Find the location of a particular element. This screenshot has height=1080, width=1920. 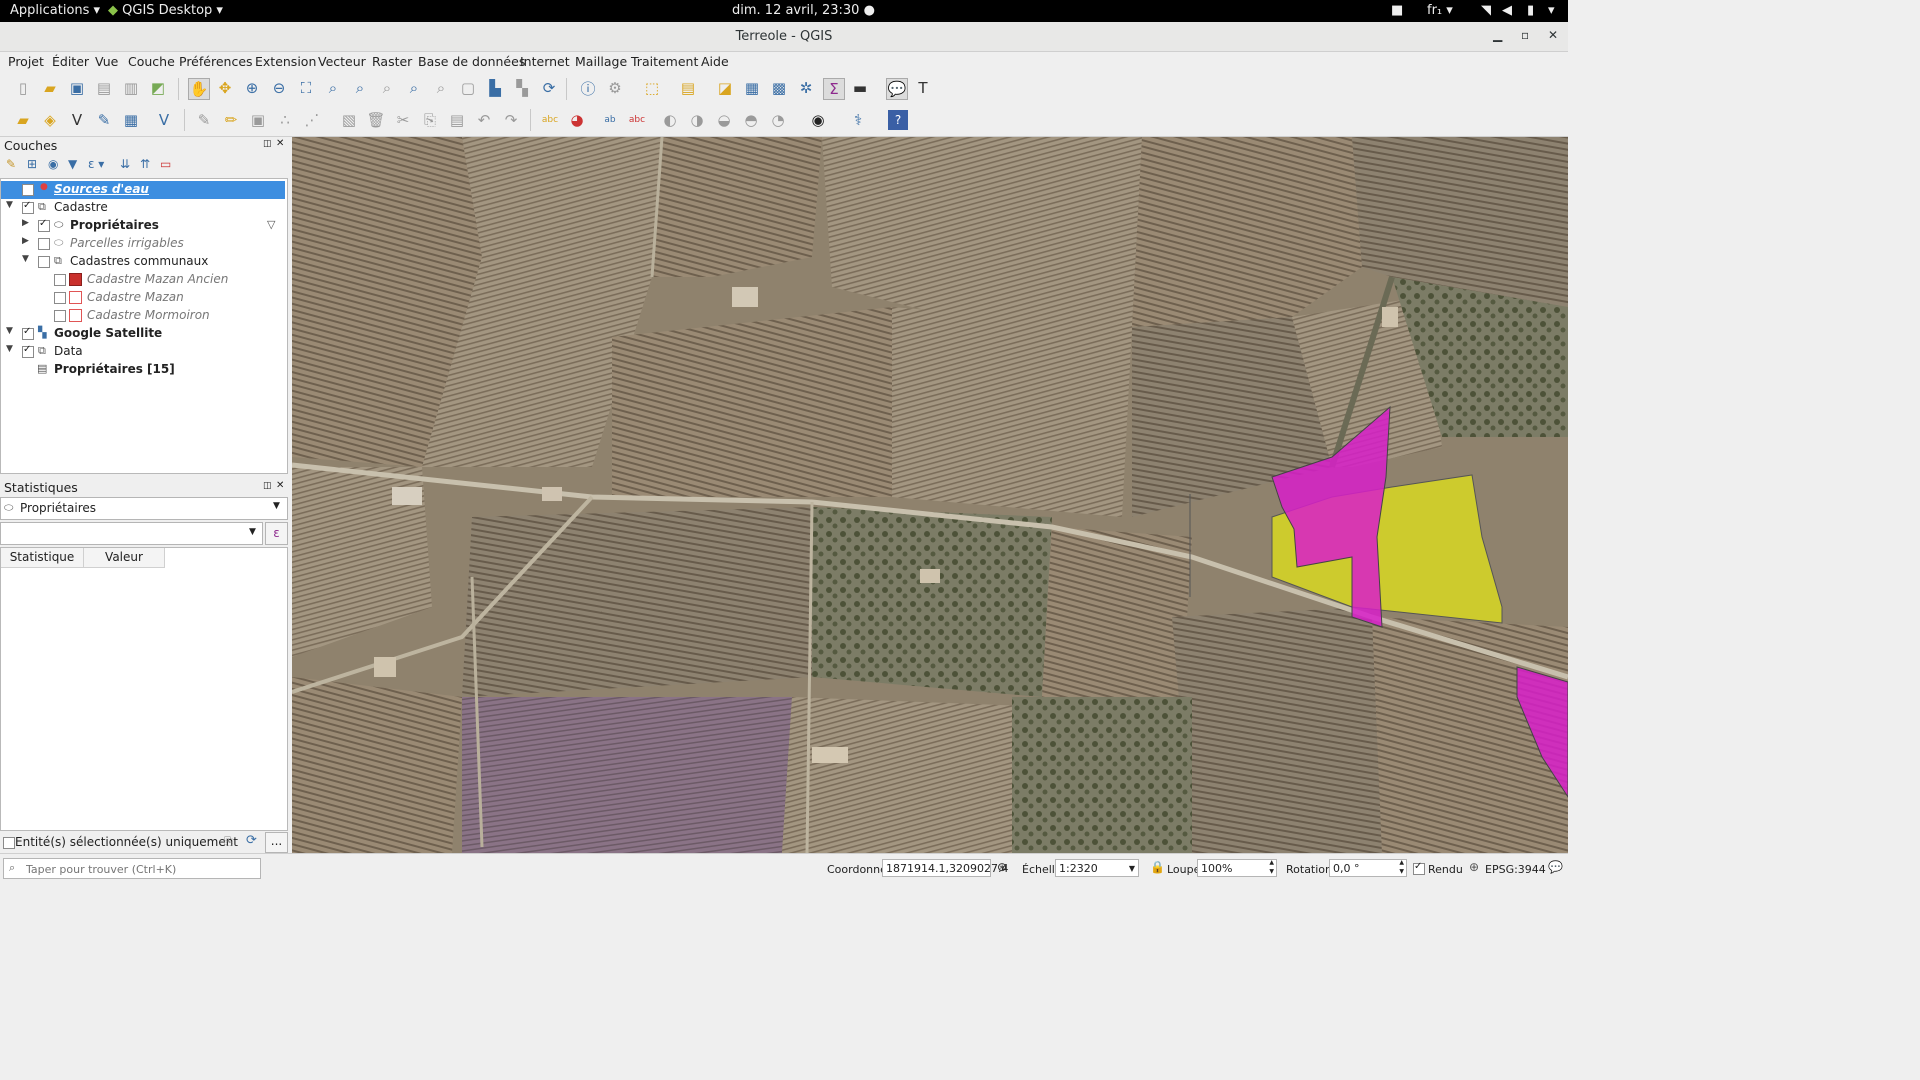

expand-arrow-icon: ▶ is located at coordinates (25, 223).